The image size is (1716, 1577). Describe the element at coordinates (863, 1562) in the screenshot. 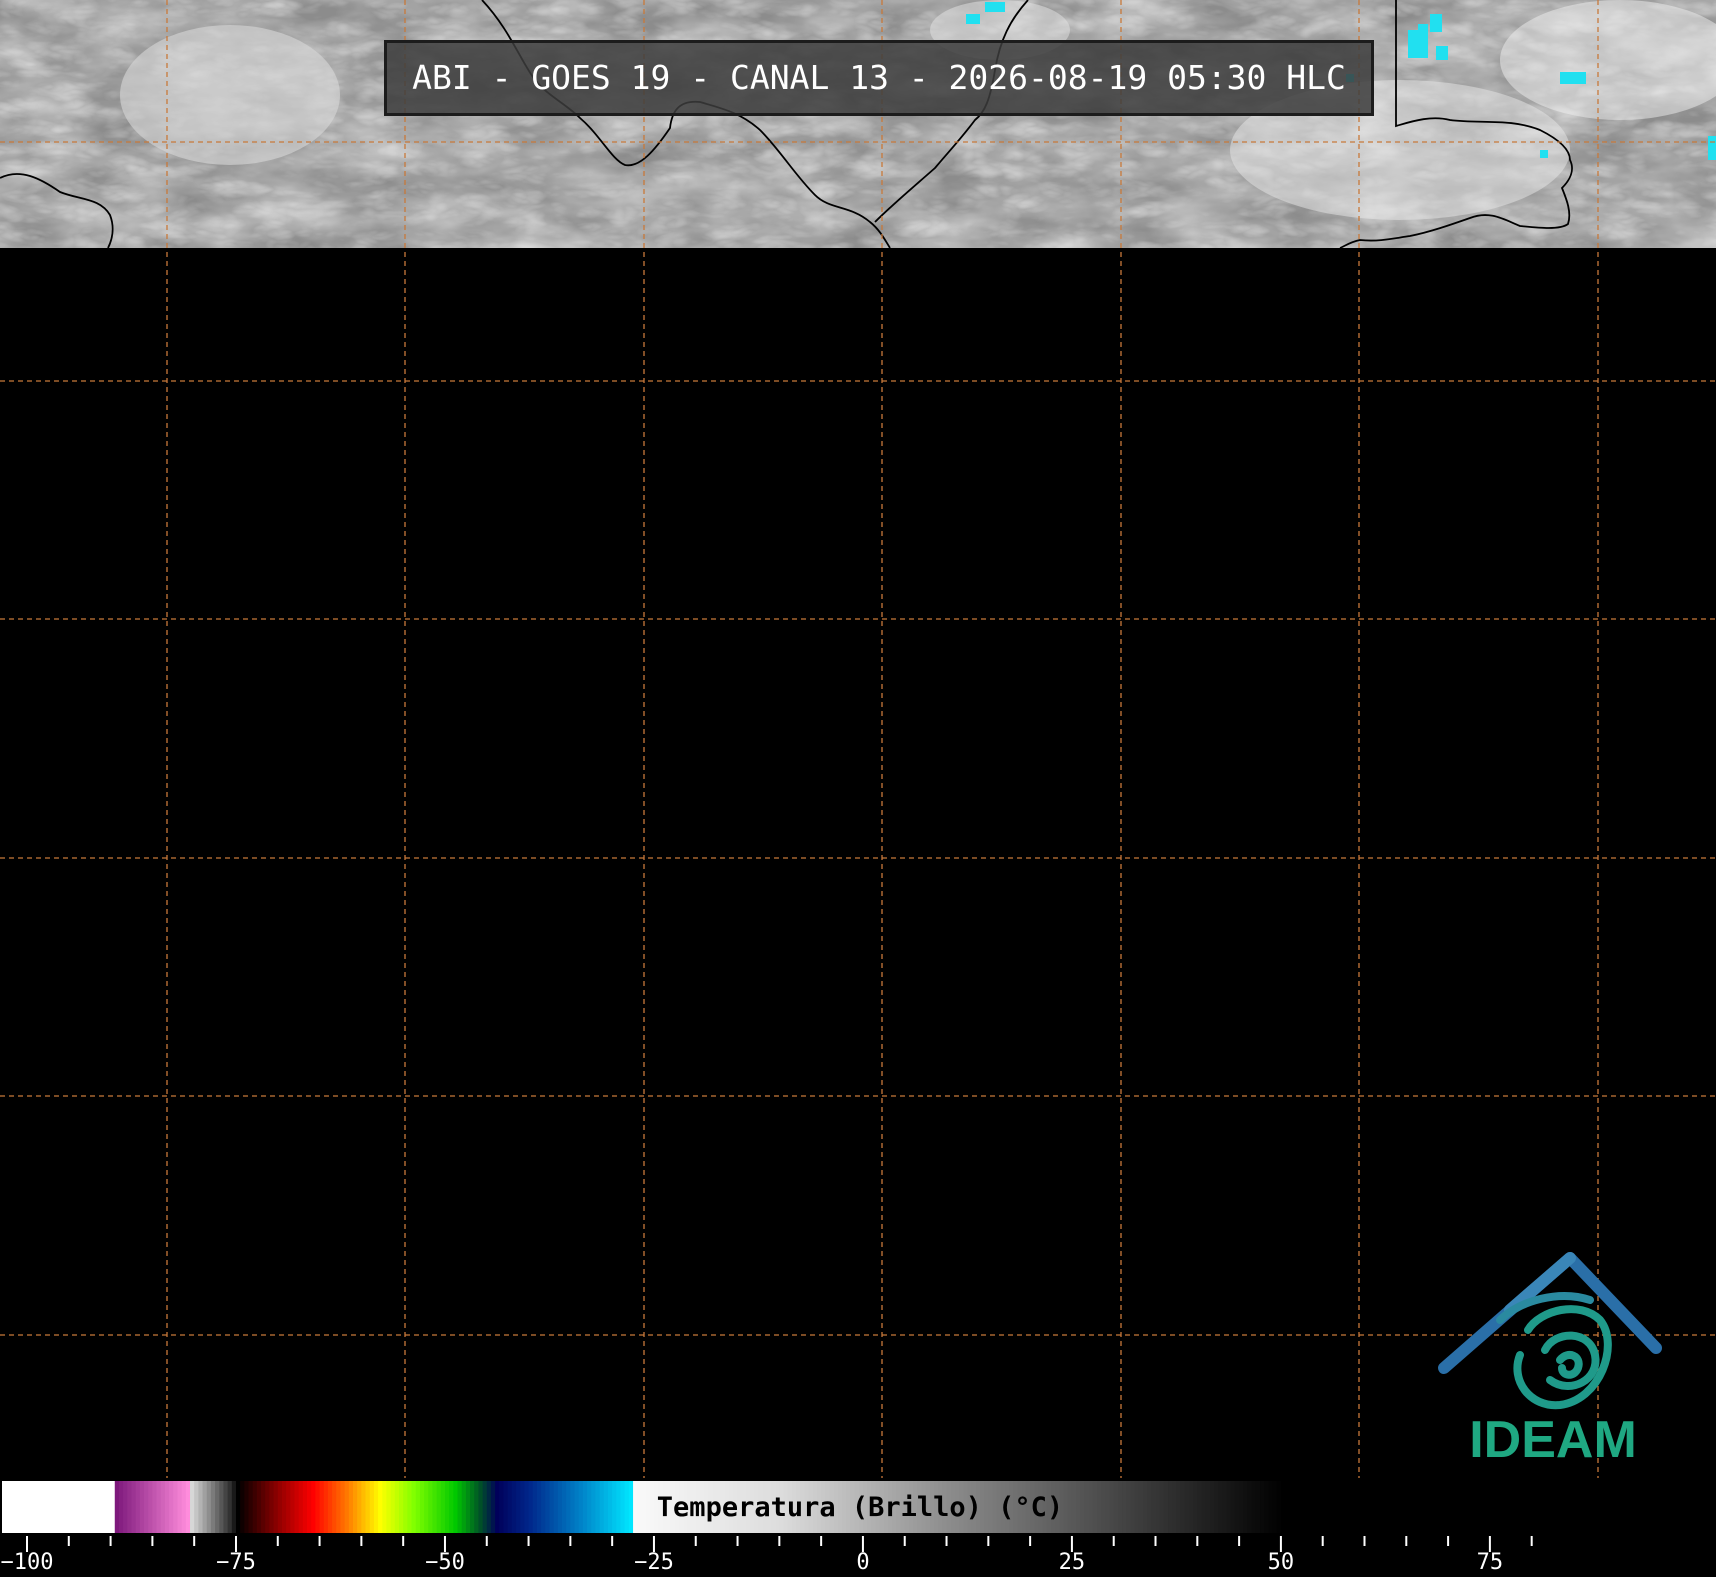

I see `colorbar-tick-label: 0` at that location.